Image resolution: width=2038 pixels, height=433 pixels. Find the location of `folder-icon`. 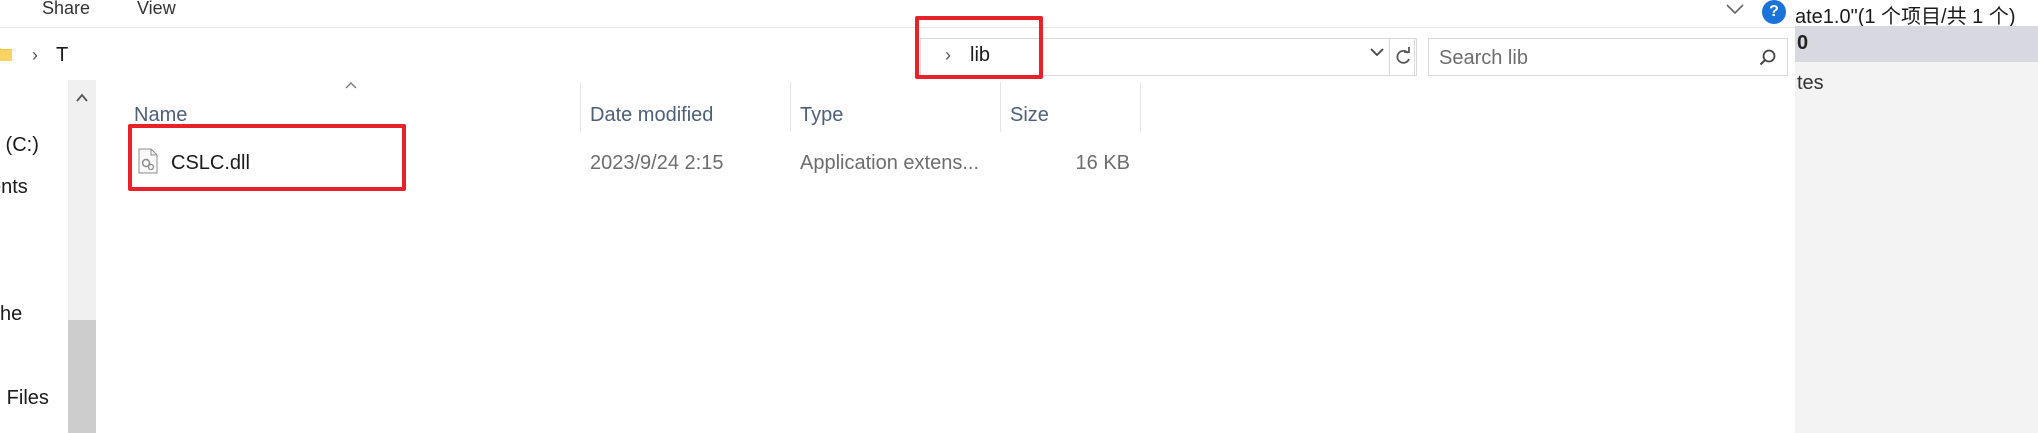

folder-icon is located at coordinates (6, 54).